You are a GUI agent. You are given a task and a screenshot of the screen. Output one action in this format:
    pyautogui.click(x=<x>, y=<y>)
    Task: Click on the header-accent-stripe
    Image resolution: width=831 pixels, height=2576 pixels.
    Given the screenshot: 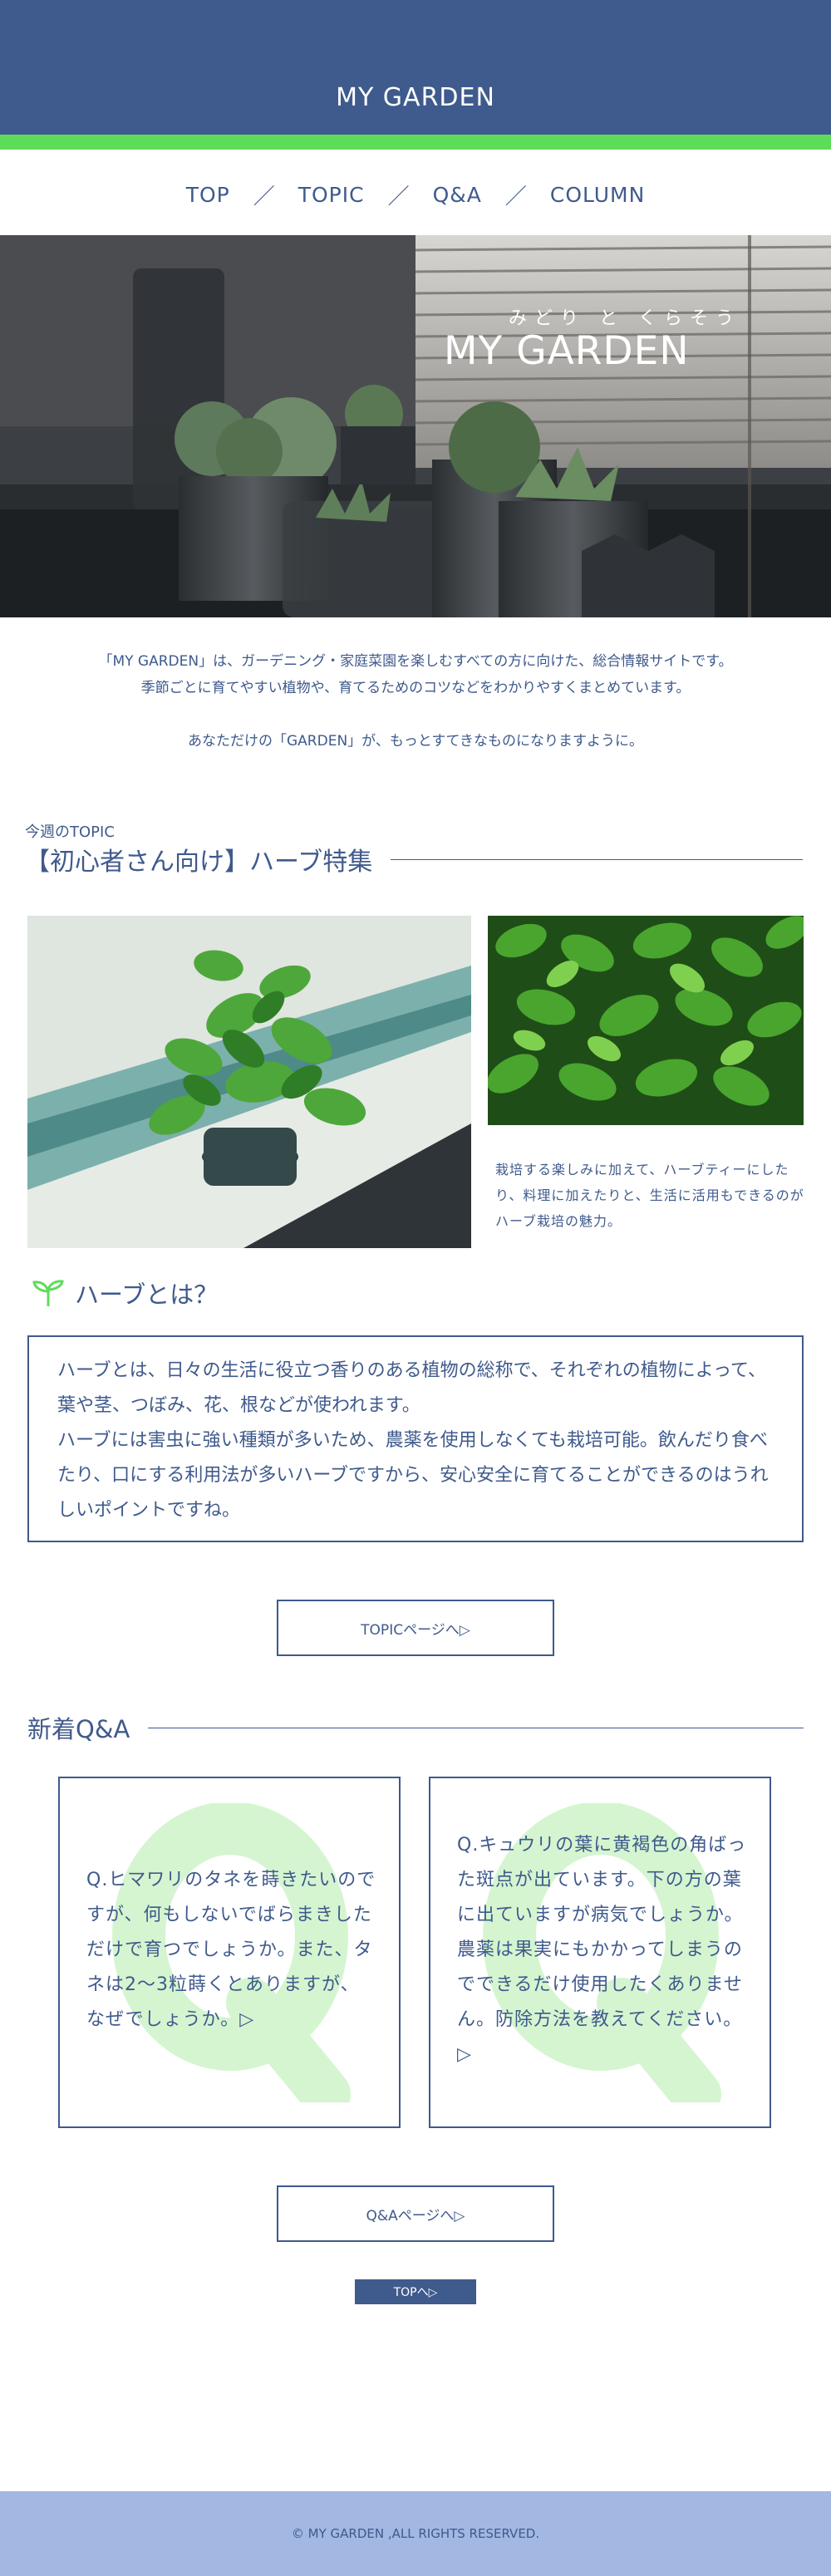 What is the action you would take?
    pyautogui.click(x=415, y=142)
    